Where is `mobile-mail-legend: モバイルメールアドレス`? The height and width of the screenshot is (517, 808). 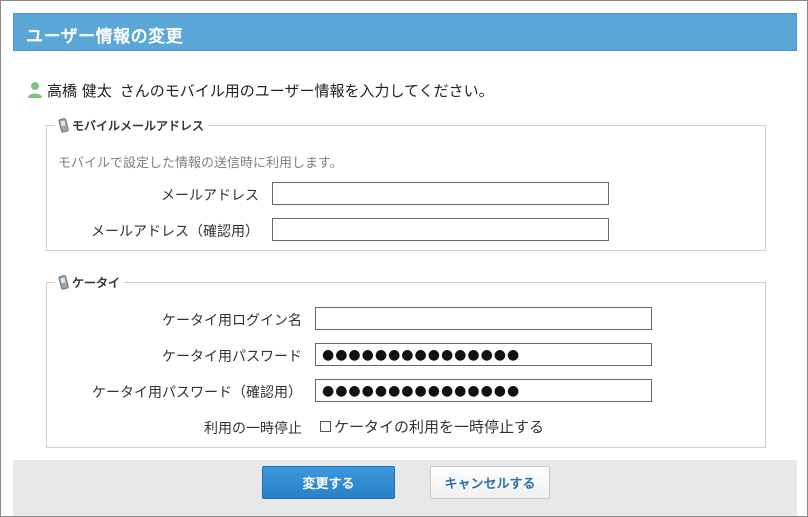
mobile-mail-legend: モバイルメールアドレス is located at coordinates (131, 125).